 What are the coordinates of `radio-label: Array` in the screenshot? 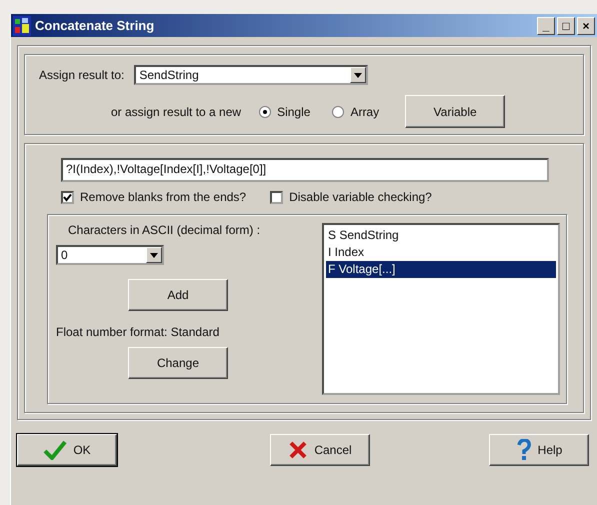 It's located at (365, 111).